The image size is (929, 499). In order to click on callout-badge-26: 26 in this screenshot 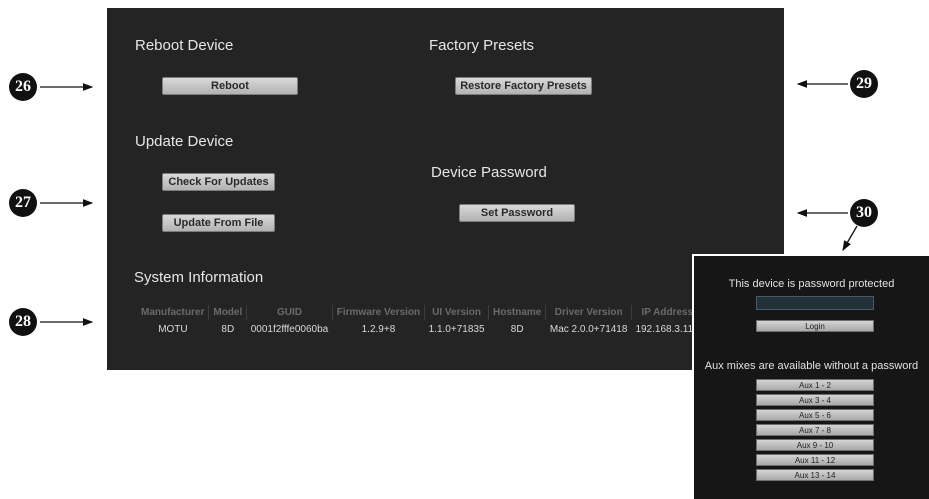, I will do `click(23, 87)`.